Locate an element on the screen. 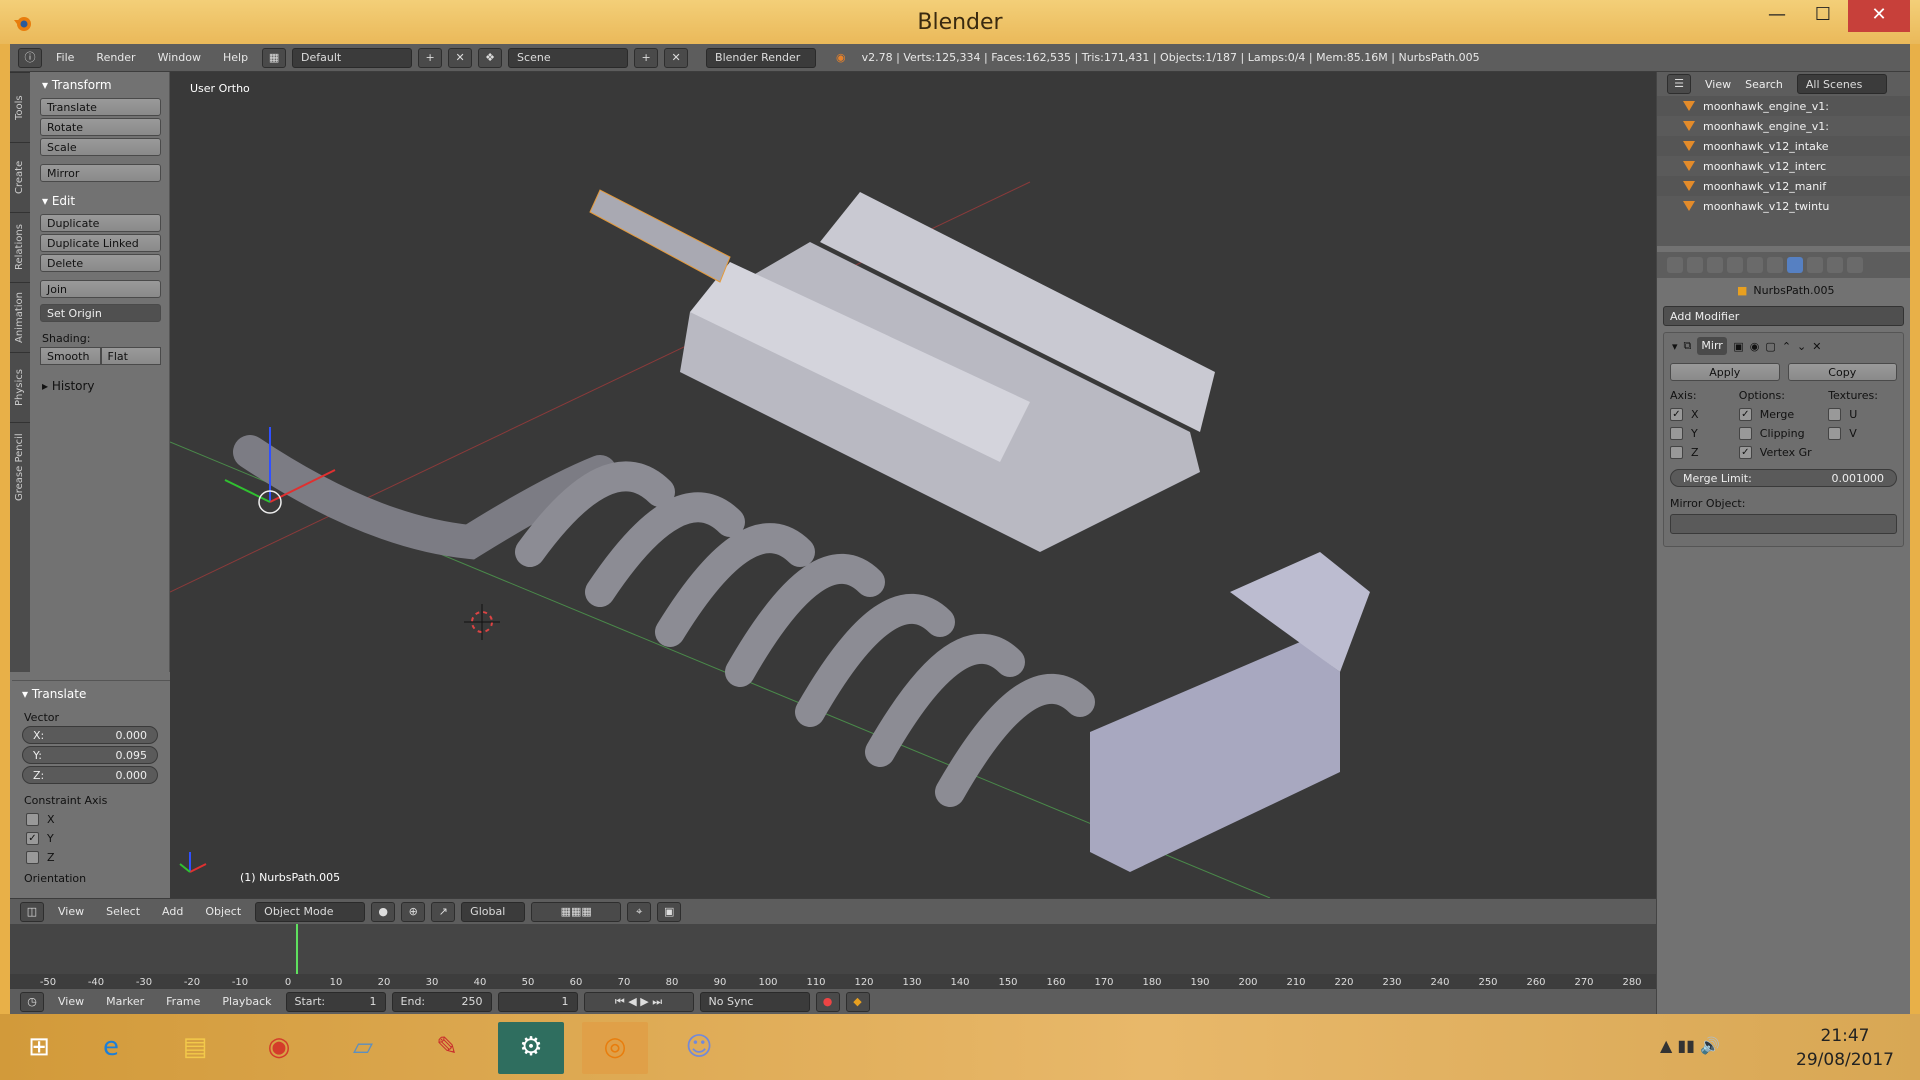 Image resolution: width=1920 pixels, height=1080 pixels. display-mode-select: All Scenes is located at coordinates (1841, 84).